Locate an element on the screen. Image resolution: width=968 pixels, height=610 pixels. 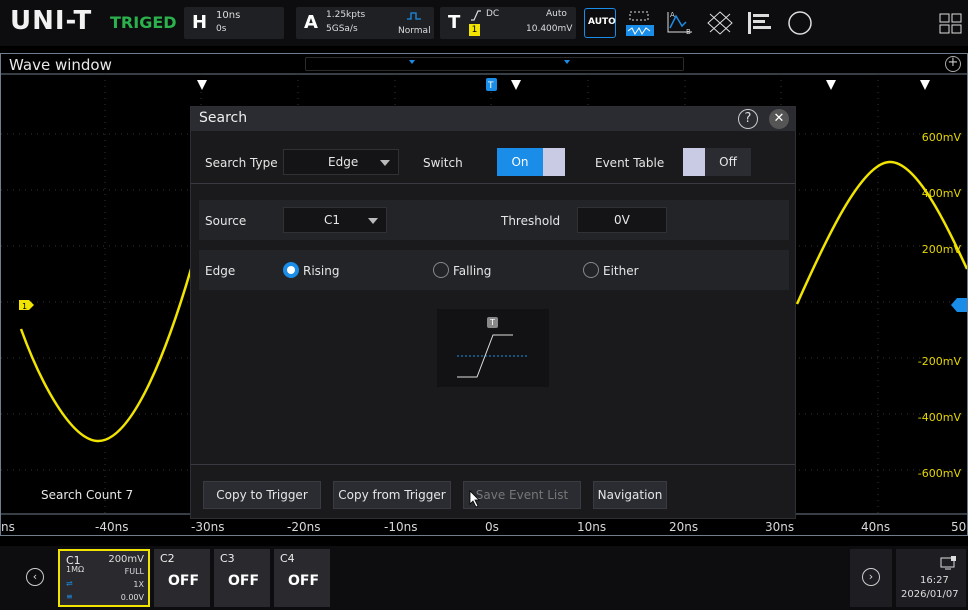
x-label-1: -40ns is located at coordinates (112, 527).